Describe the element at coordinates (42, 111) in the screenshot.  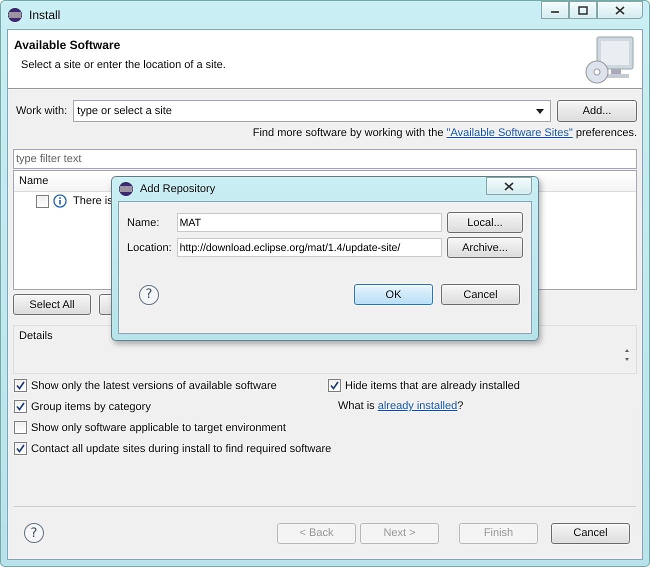
I see `field-label: Work with:` at that location.